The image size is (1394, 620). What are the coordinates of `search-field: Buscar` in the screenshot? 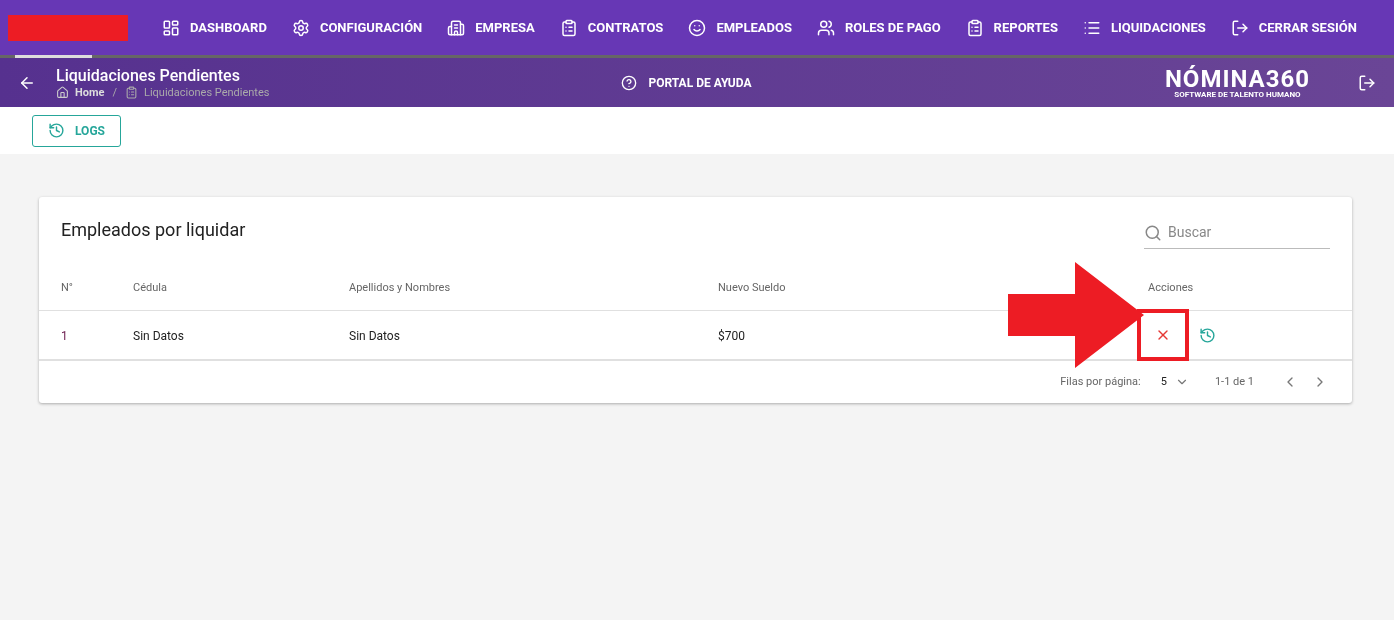 It's located at (1243, 232).